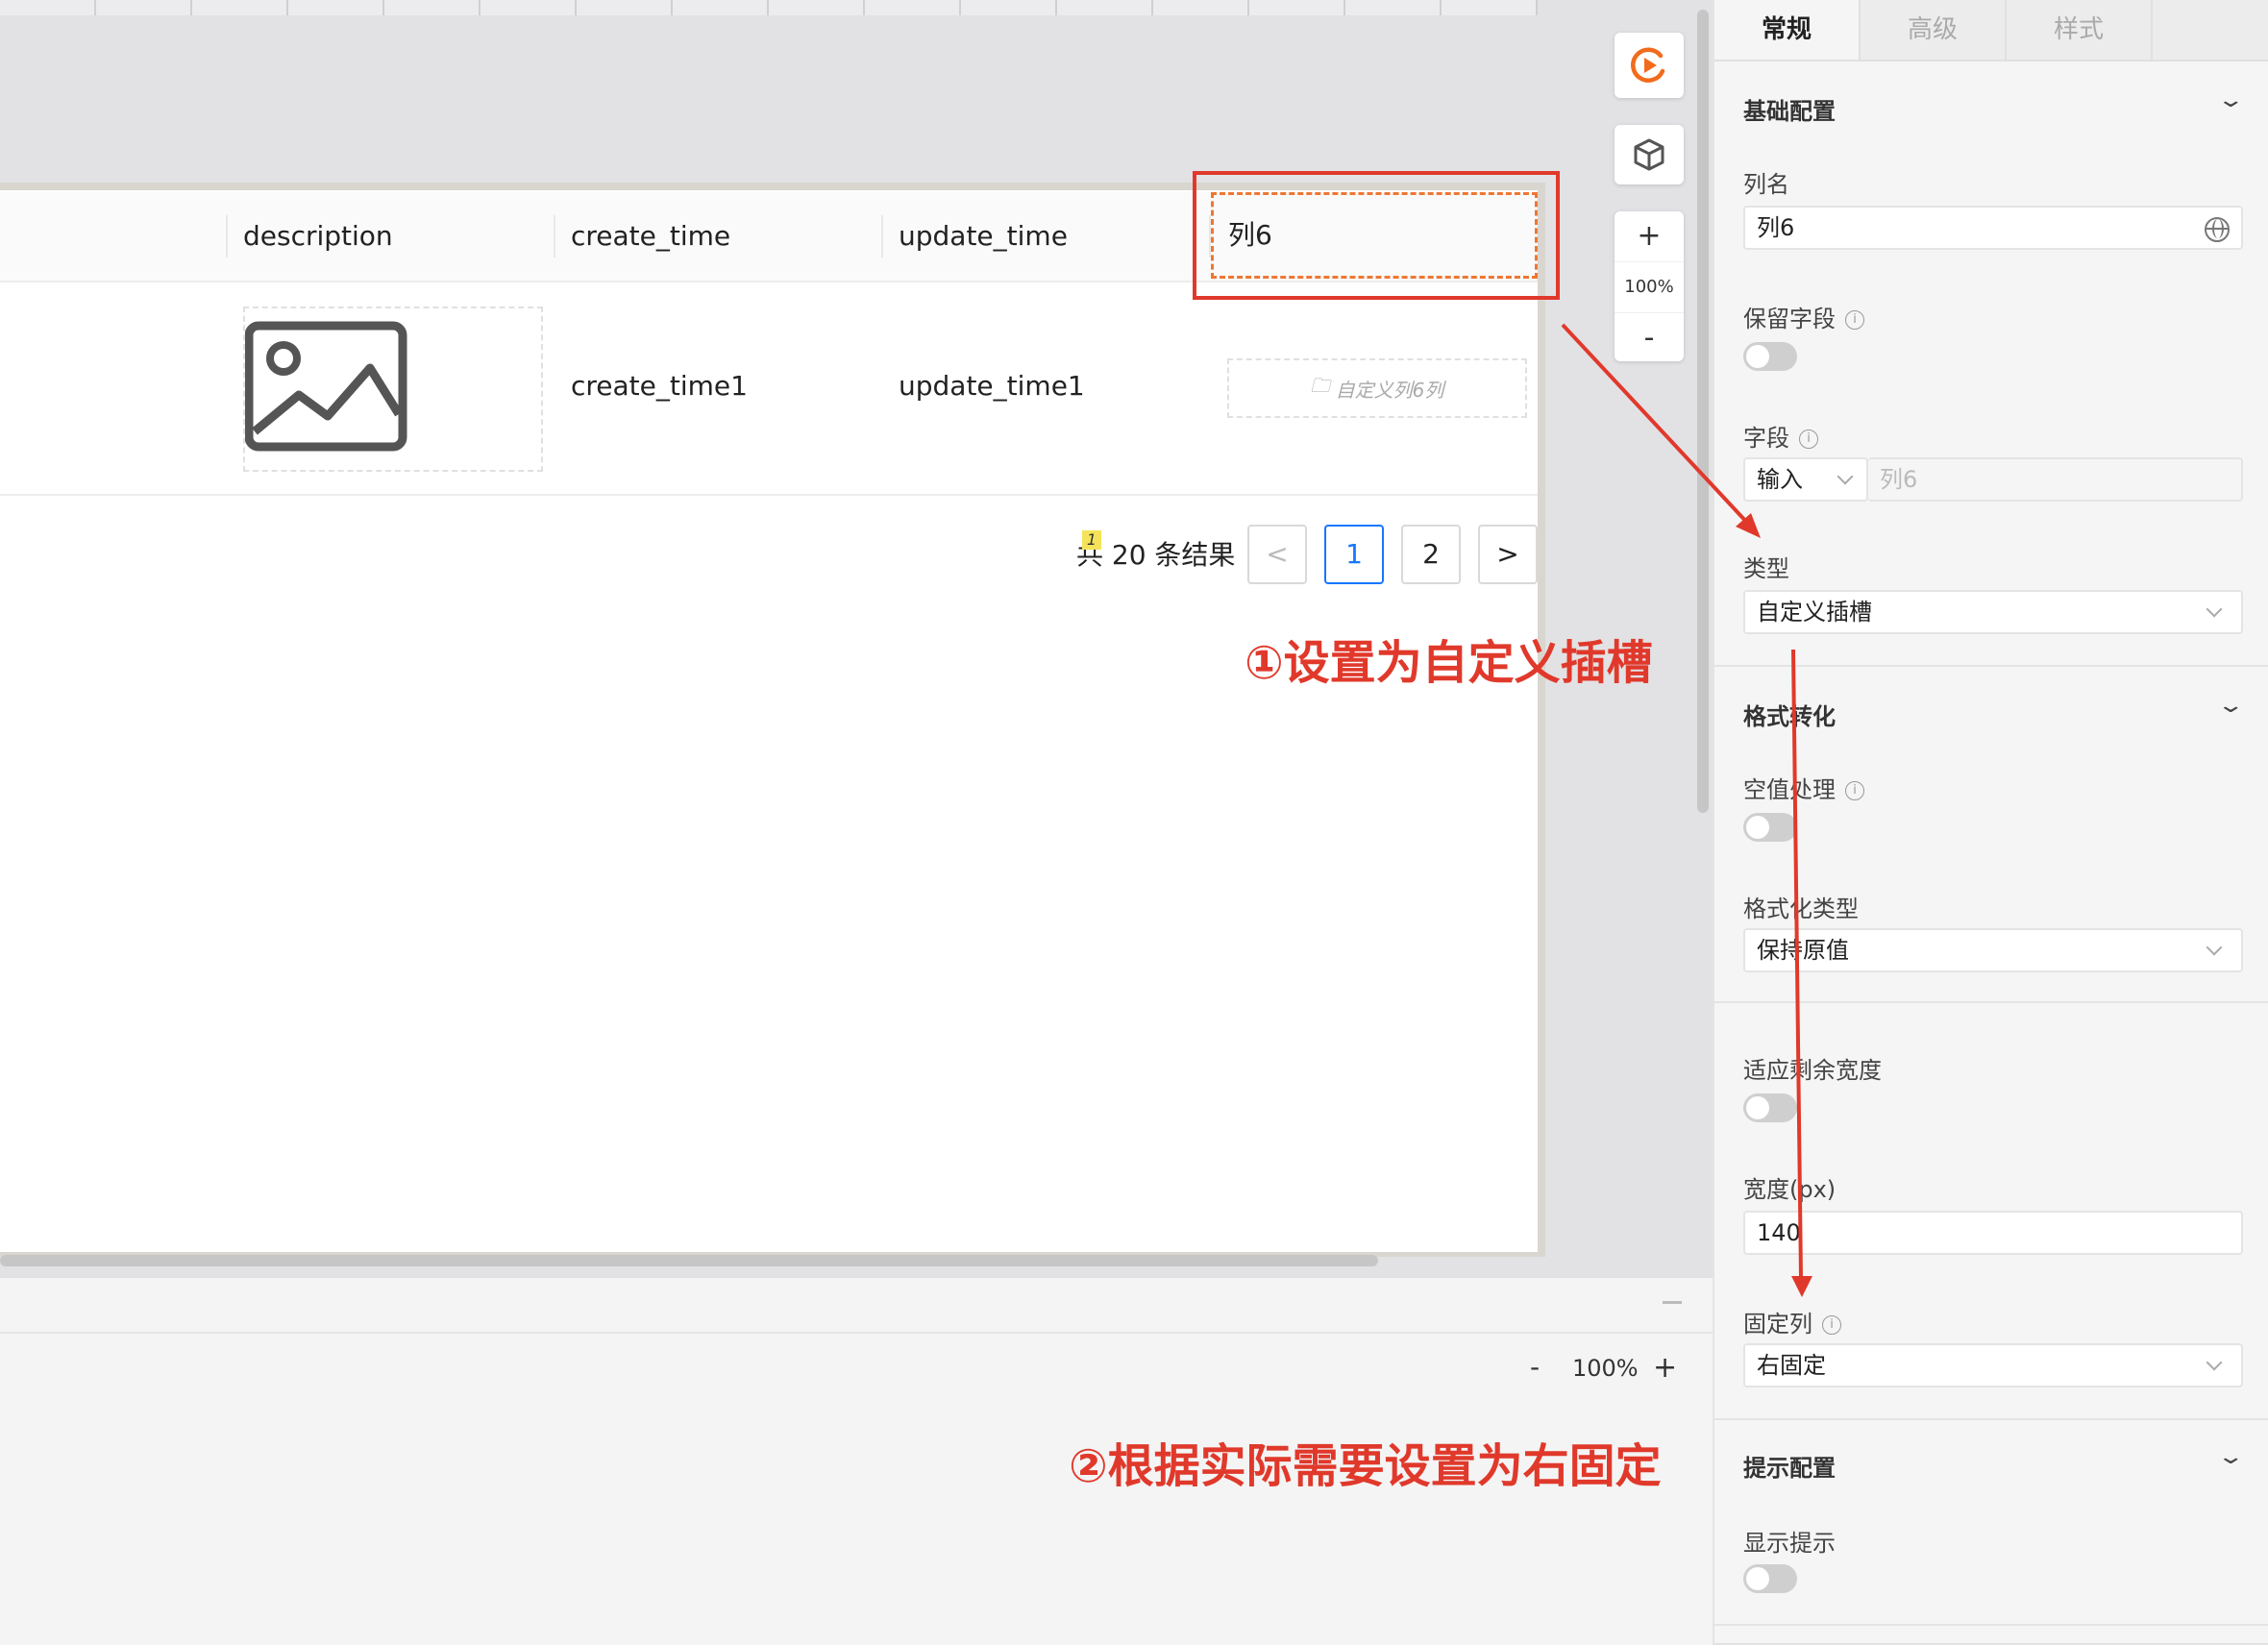  Describe the element at coordinates (1797, 964) in the screenshot. I see `arrow-to-fixed-column` at that location.